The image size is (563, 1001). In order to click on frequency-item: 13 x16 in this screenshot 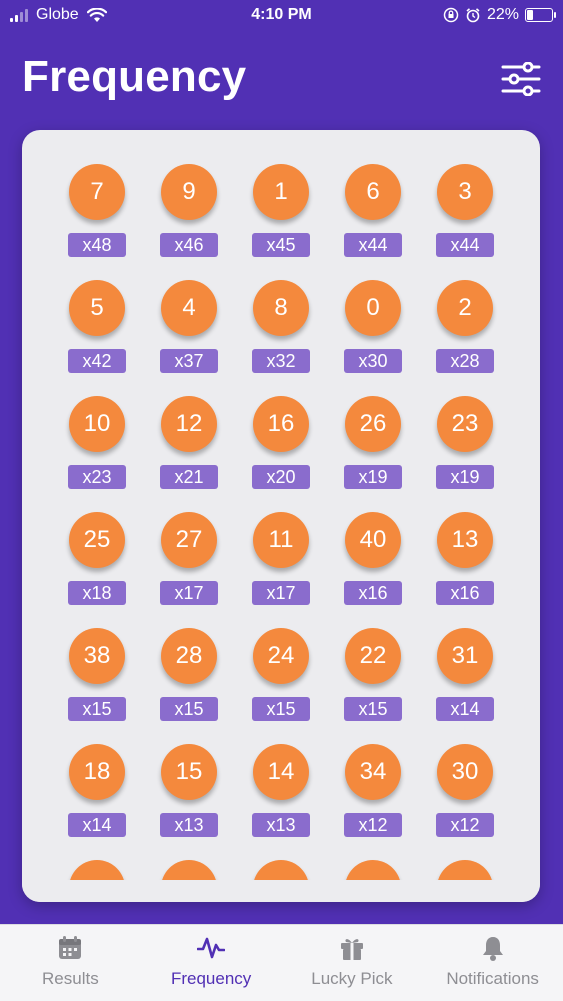, I will do `click(465, 558)`.